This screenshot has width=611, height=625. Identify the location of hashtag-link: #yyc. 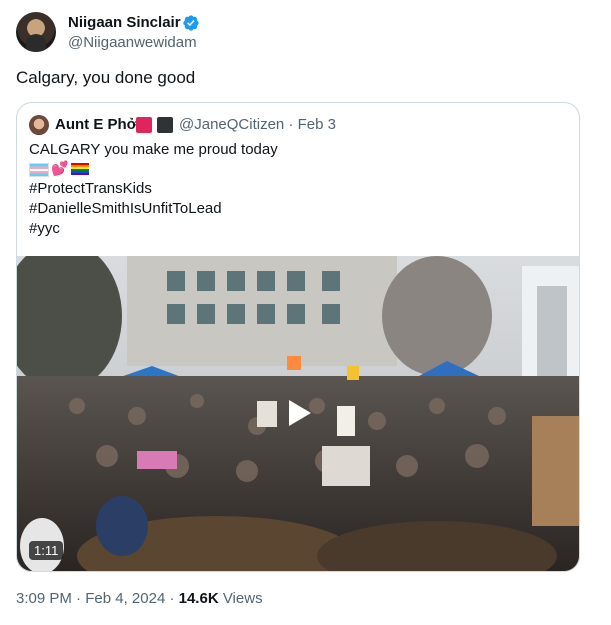
(44, 228).